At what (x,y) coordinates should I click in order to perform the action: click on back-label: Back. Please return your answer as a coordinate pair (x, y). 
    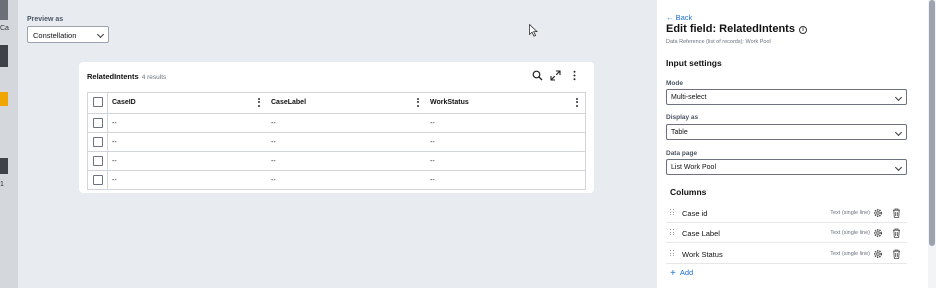
    Looking at the image, I should click on (684, 17).